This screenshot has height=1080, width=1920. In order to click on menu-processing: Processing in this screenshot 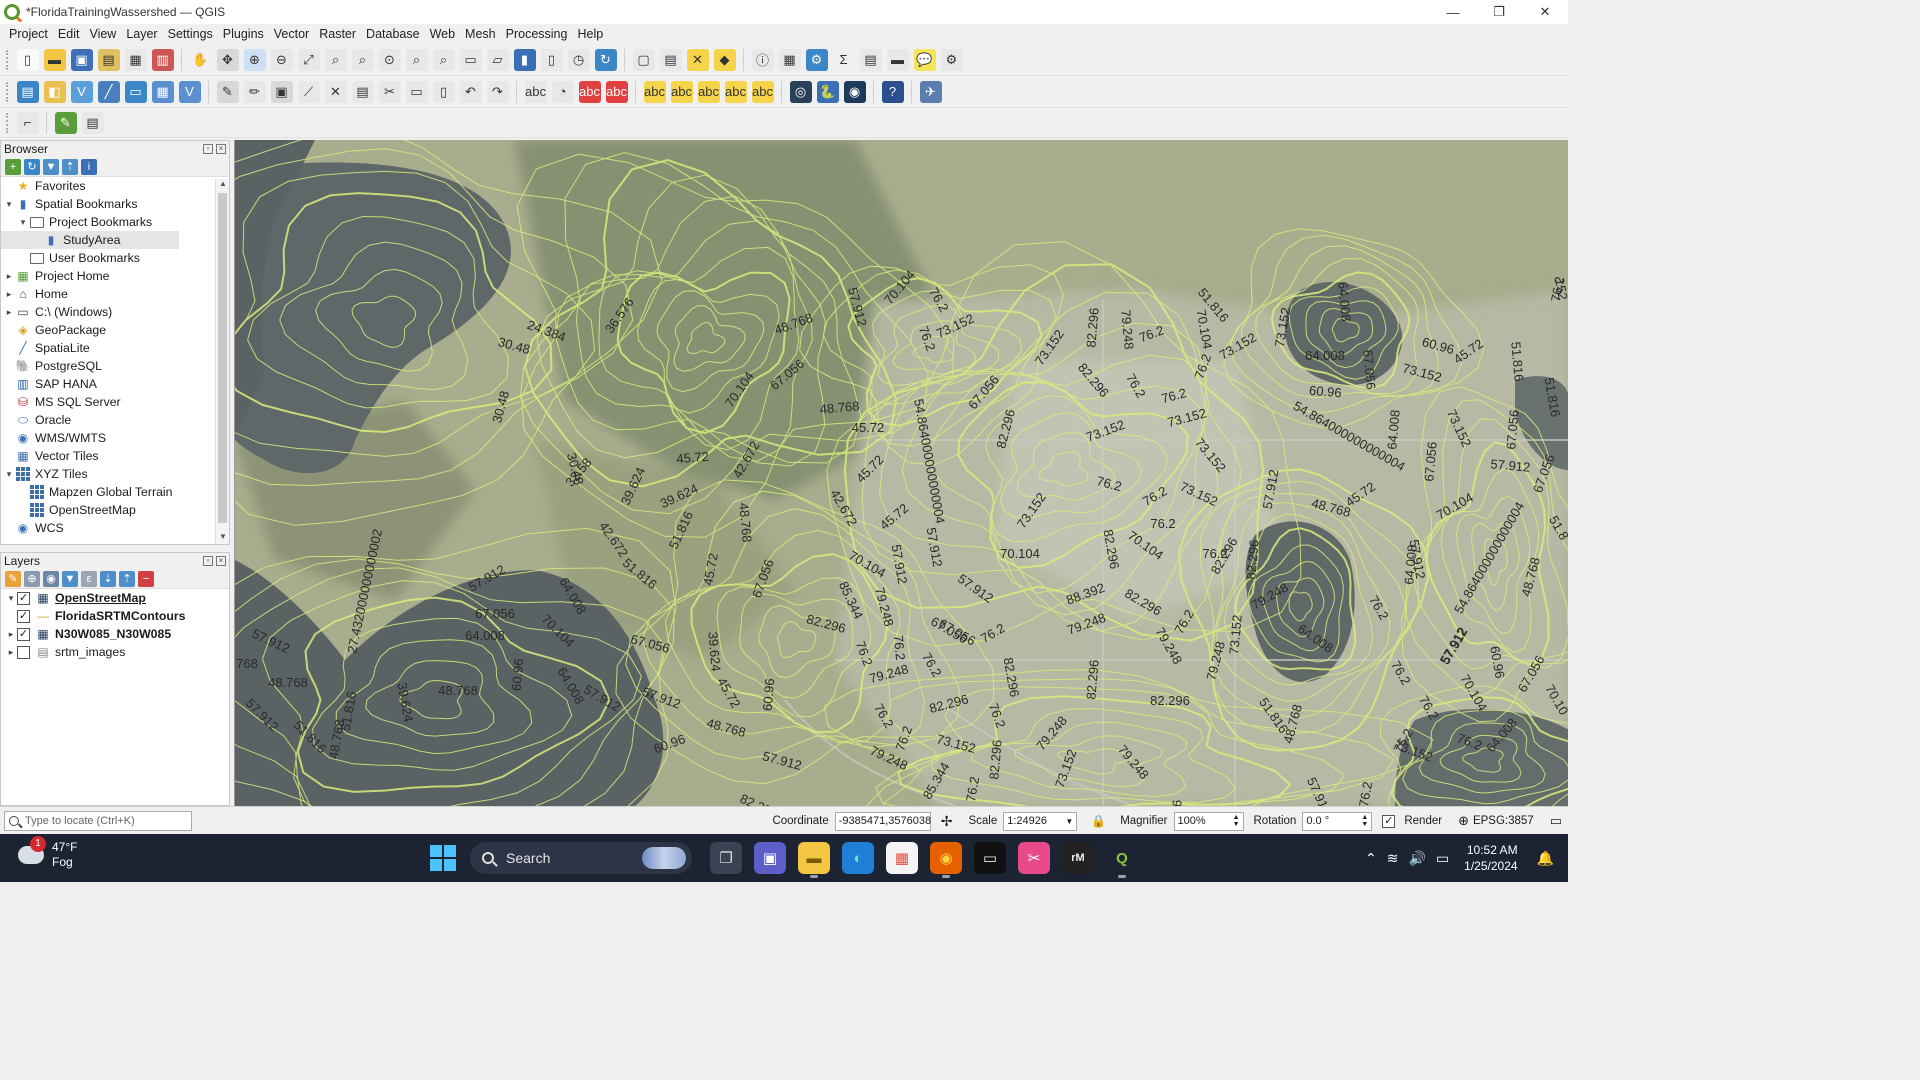, I will do `click(537, 34)`.